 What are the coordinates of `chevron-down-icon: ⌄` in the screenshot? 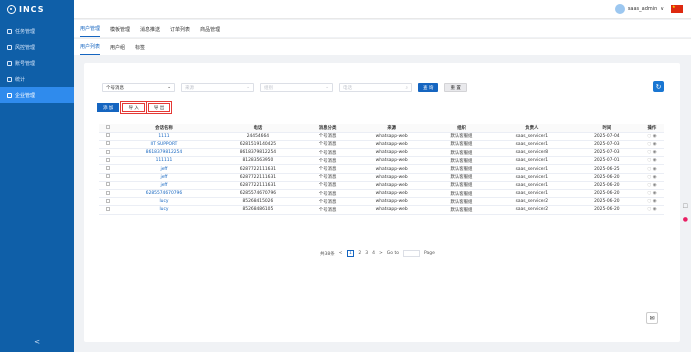 It's located at (169, 87).